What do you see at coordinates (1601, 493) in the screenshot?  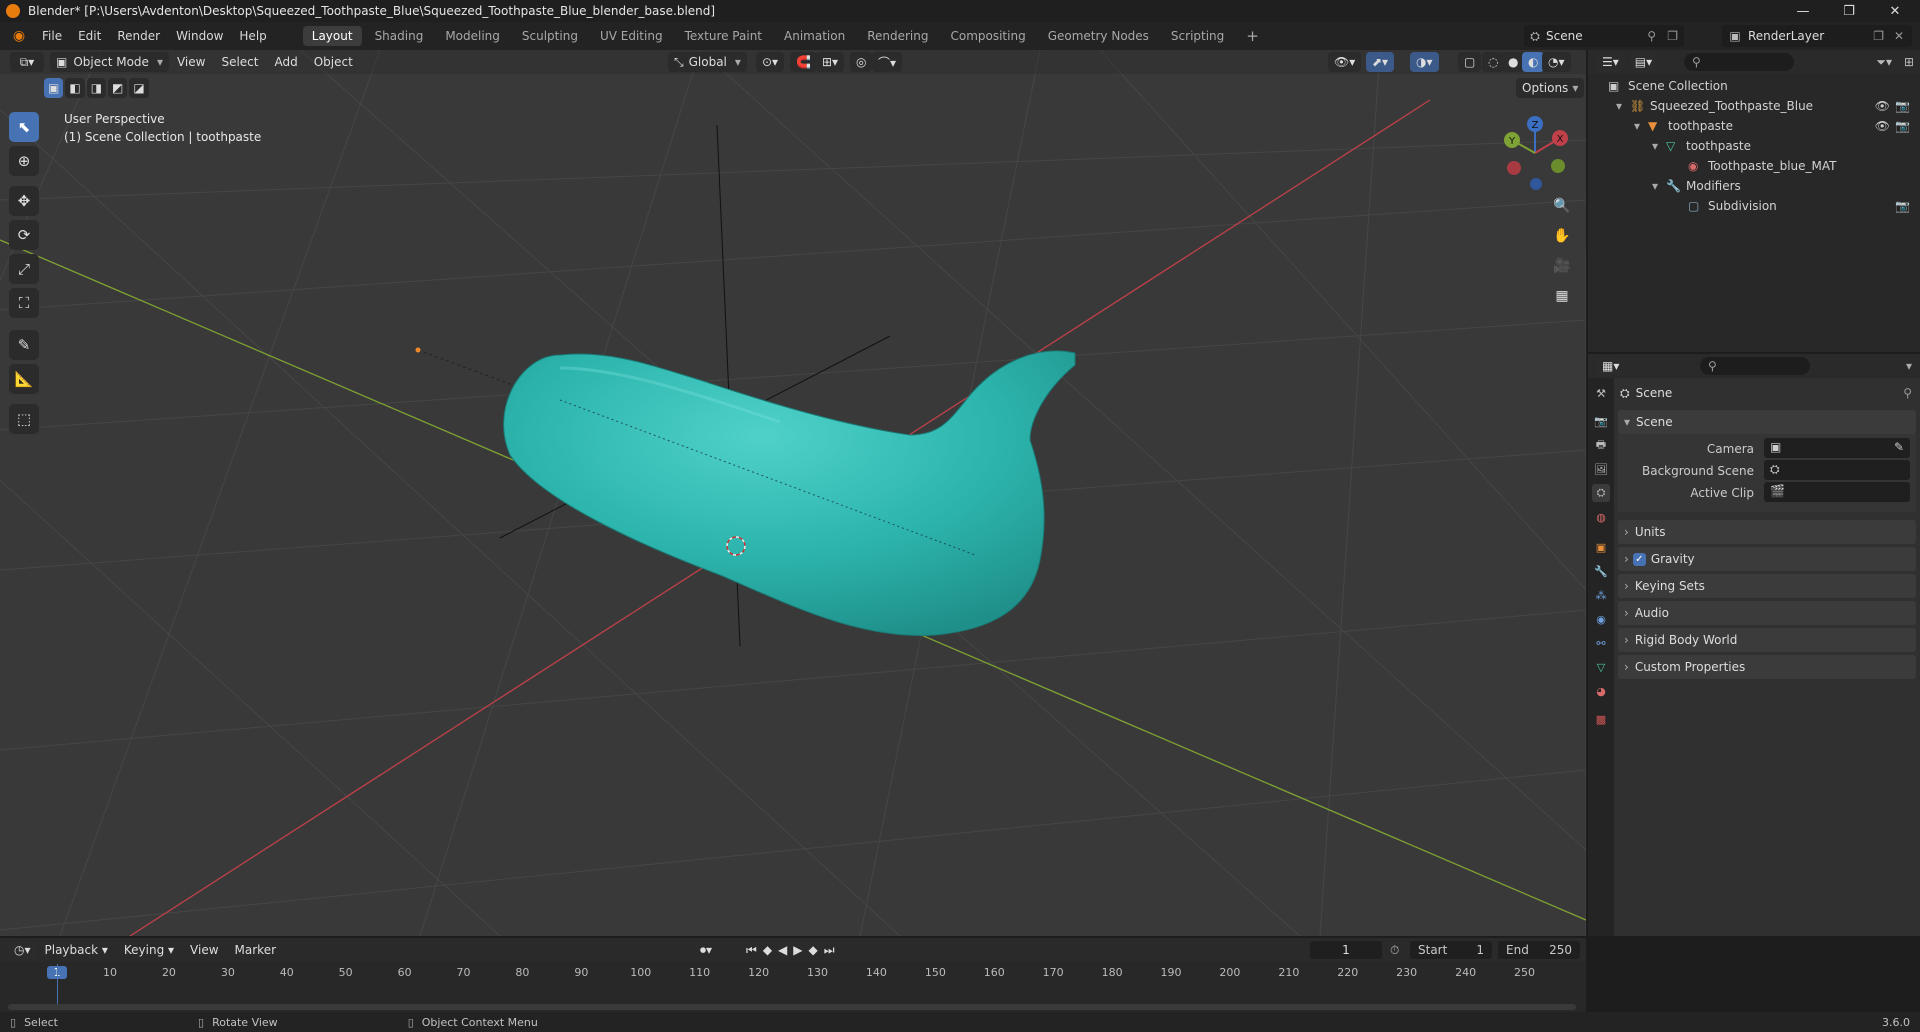 I see `scene-tab-icon: ⛭` at bounding box center [1601, 493].